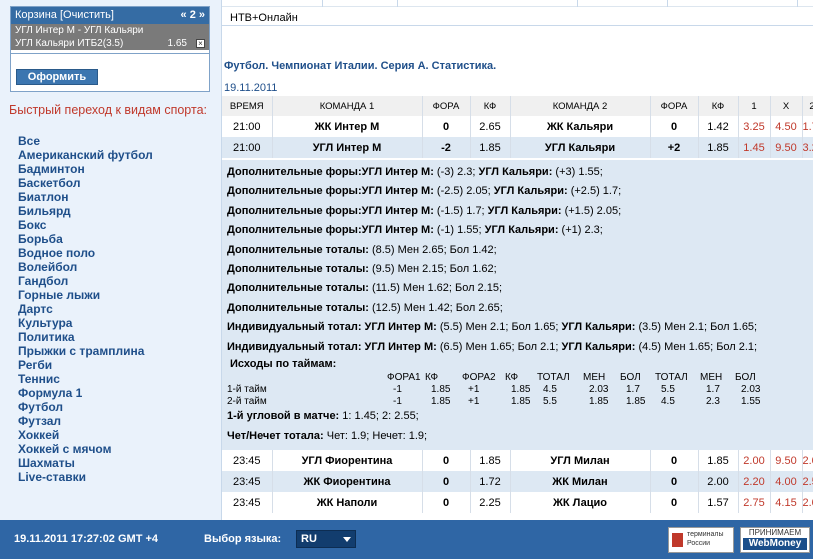 The height and width of the screenshot is (559, 813). I want to click on sport-link: Политика, so click(85, 337).